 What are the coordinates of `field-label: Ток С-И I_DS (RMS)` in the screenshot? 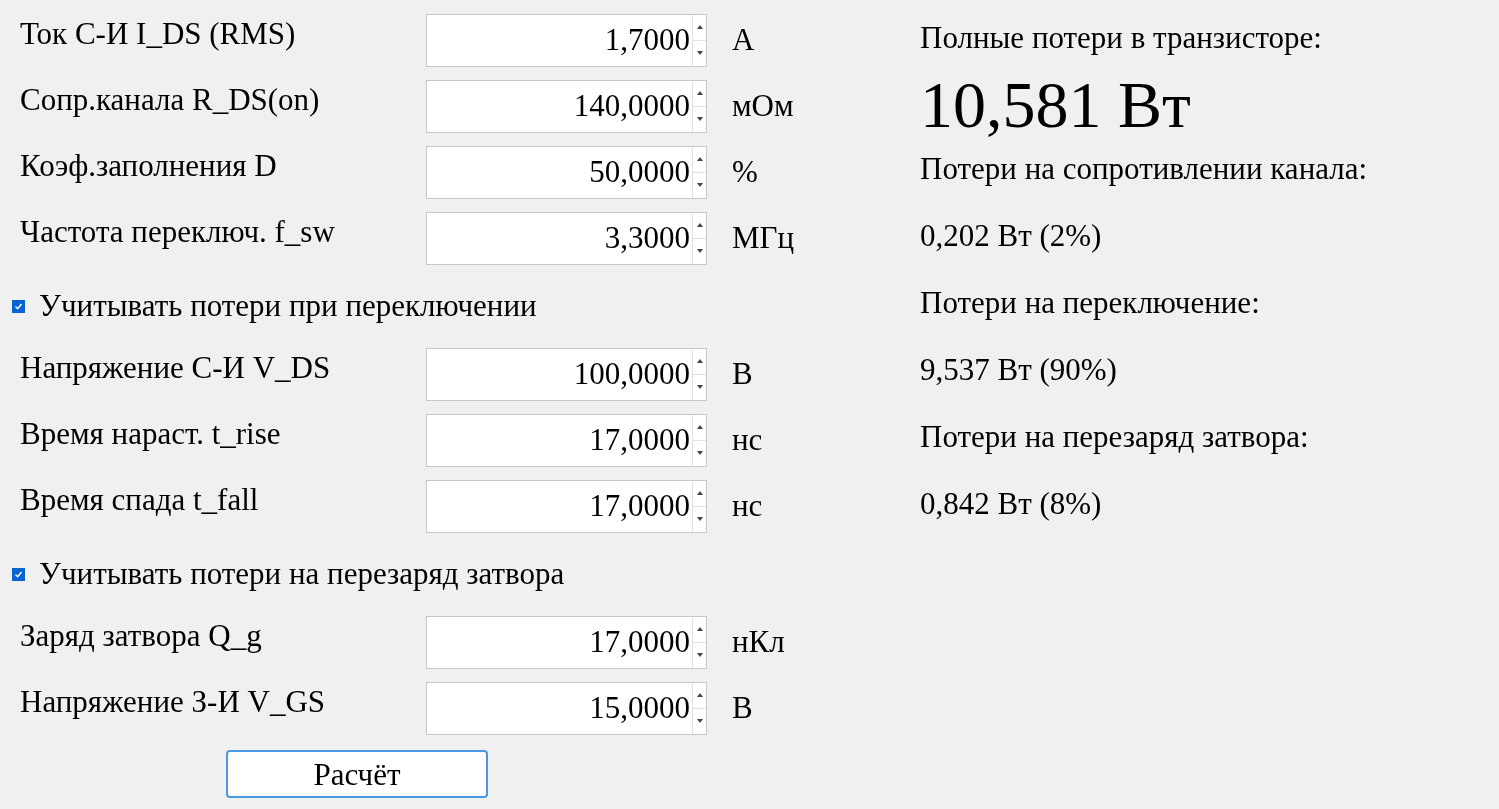 It's located at (158, 33).